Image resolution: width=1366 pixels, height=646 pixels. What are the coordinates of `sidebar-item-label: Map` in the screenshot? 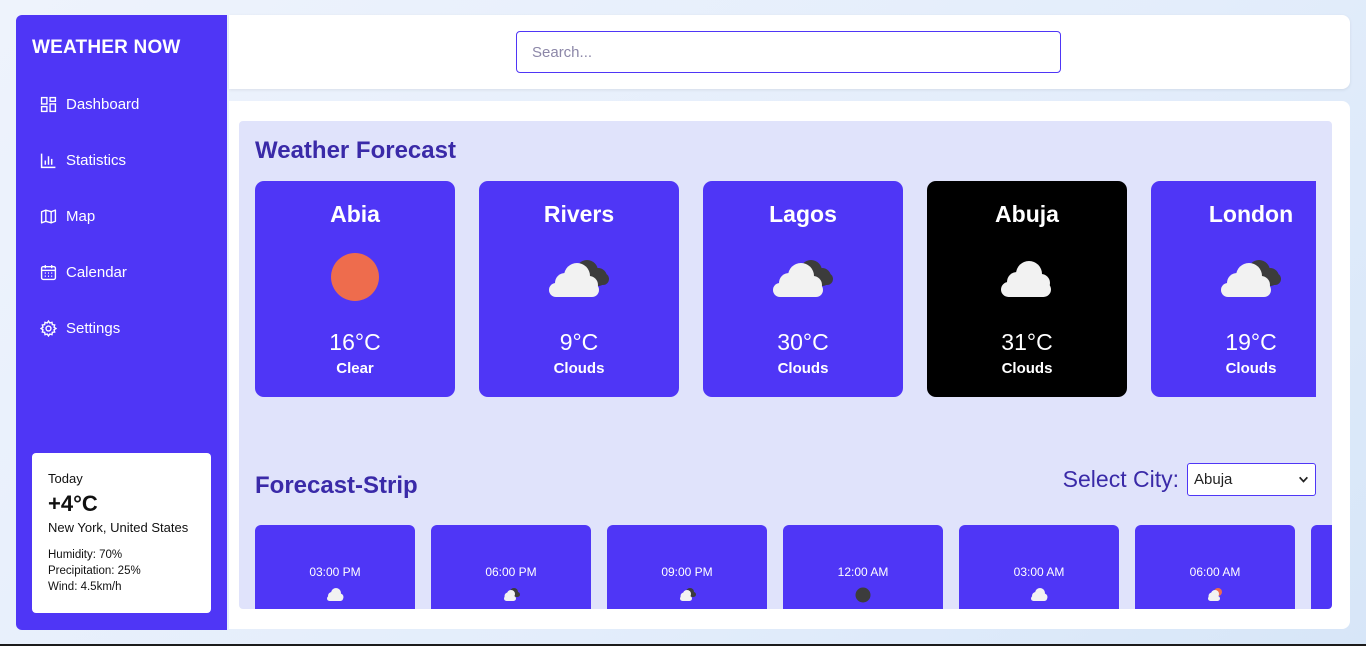 It's located at (81, 216).